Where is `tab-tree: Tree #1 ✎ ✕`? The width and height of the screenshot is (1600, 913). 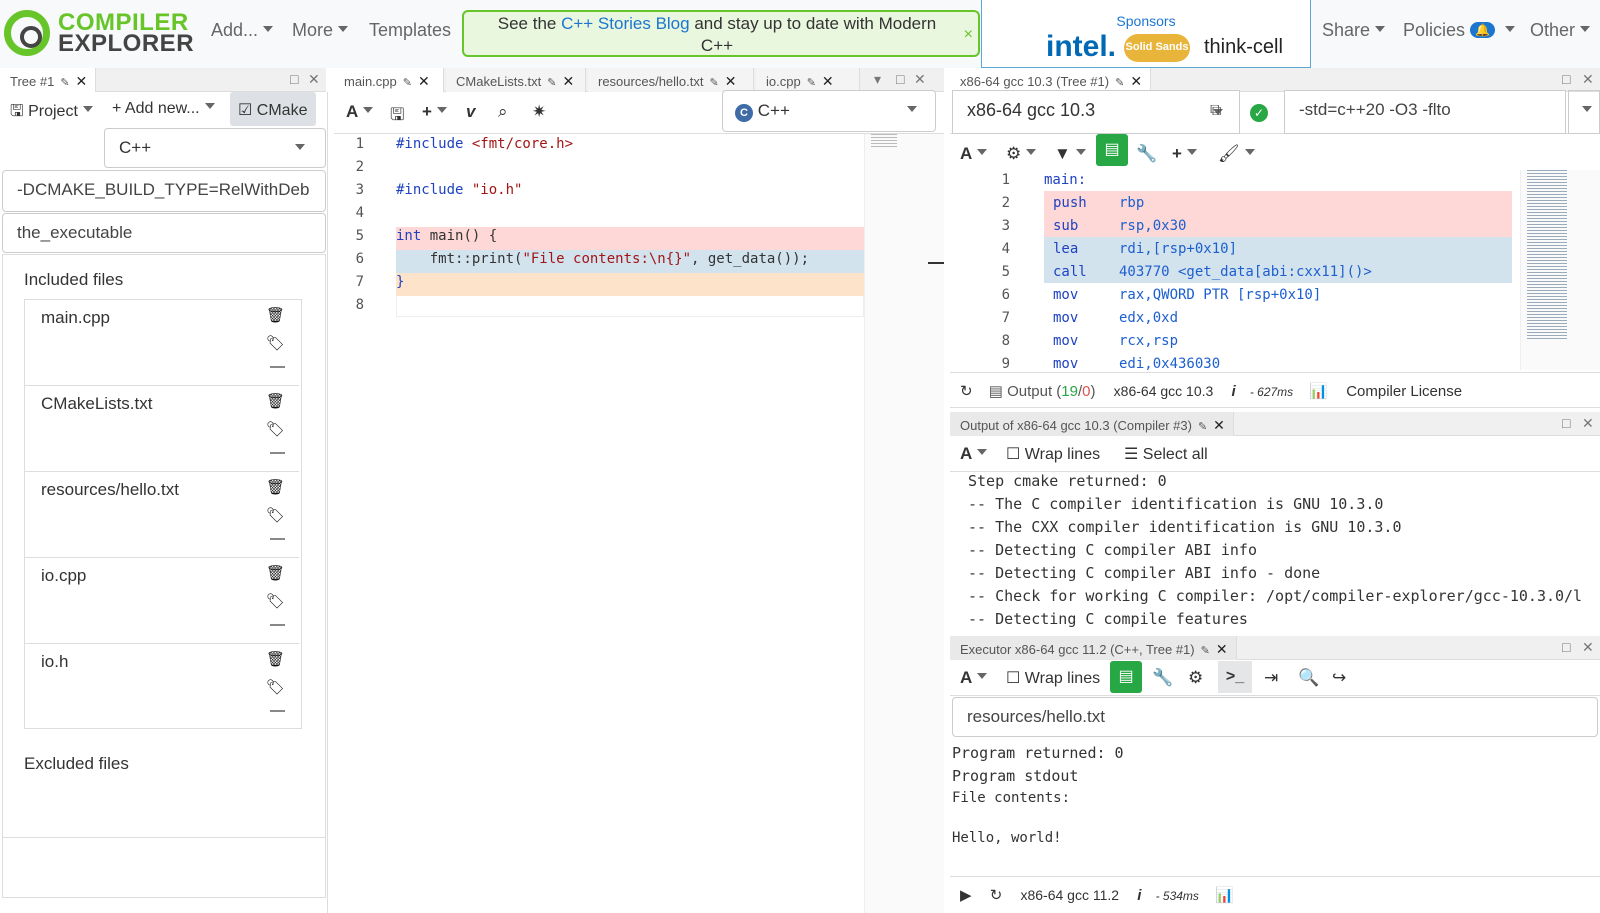 tab-tree: Tree #1 ✎ ✕ is located at coordinates (48, 80).